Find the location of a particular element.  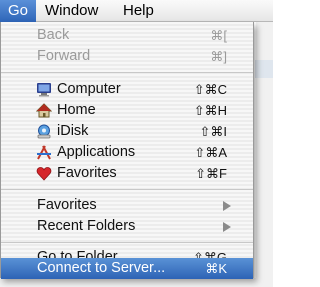

menu-item-back: Back ⌘[ is located at coordinates (127, 35).